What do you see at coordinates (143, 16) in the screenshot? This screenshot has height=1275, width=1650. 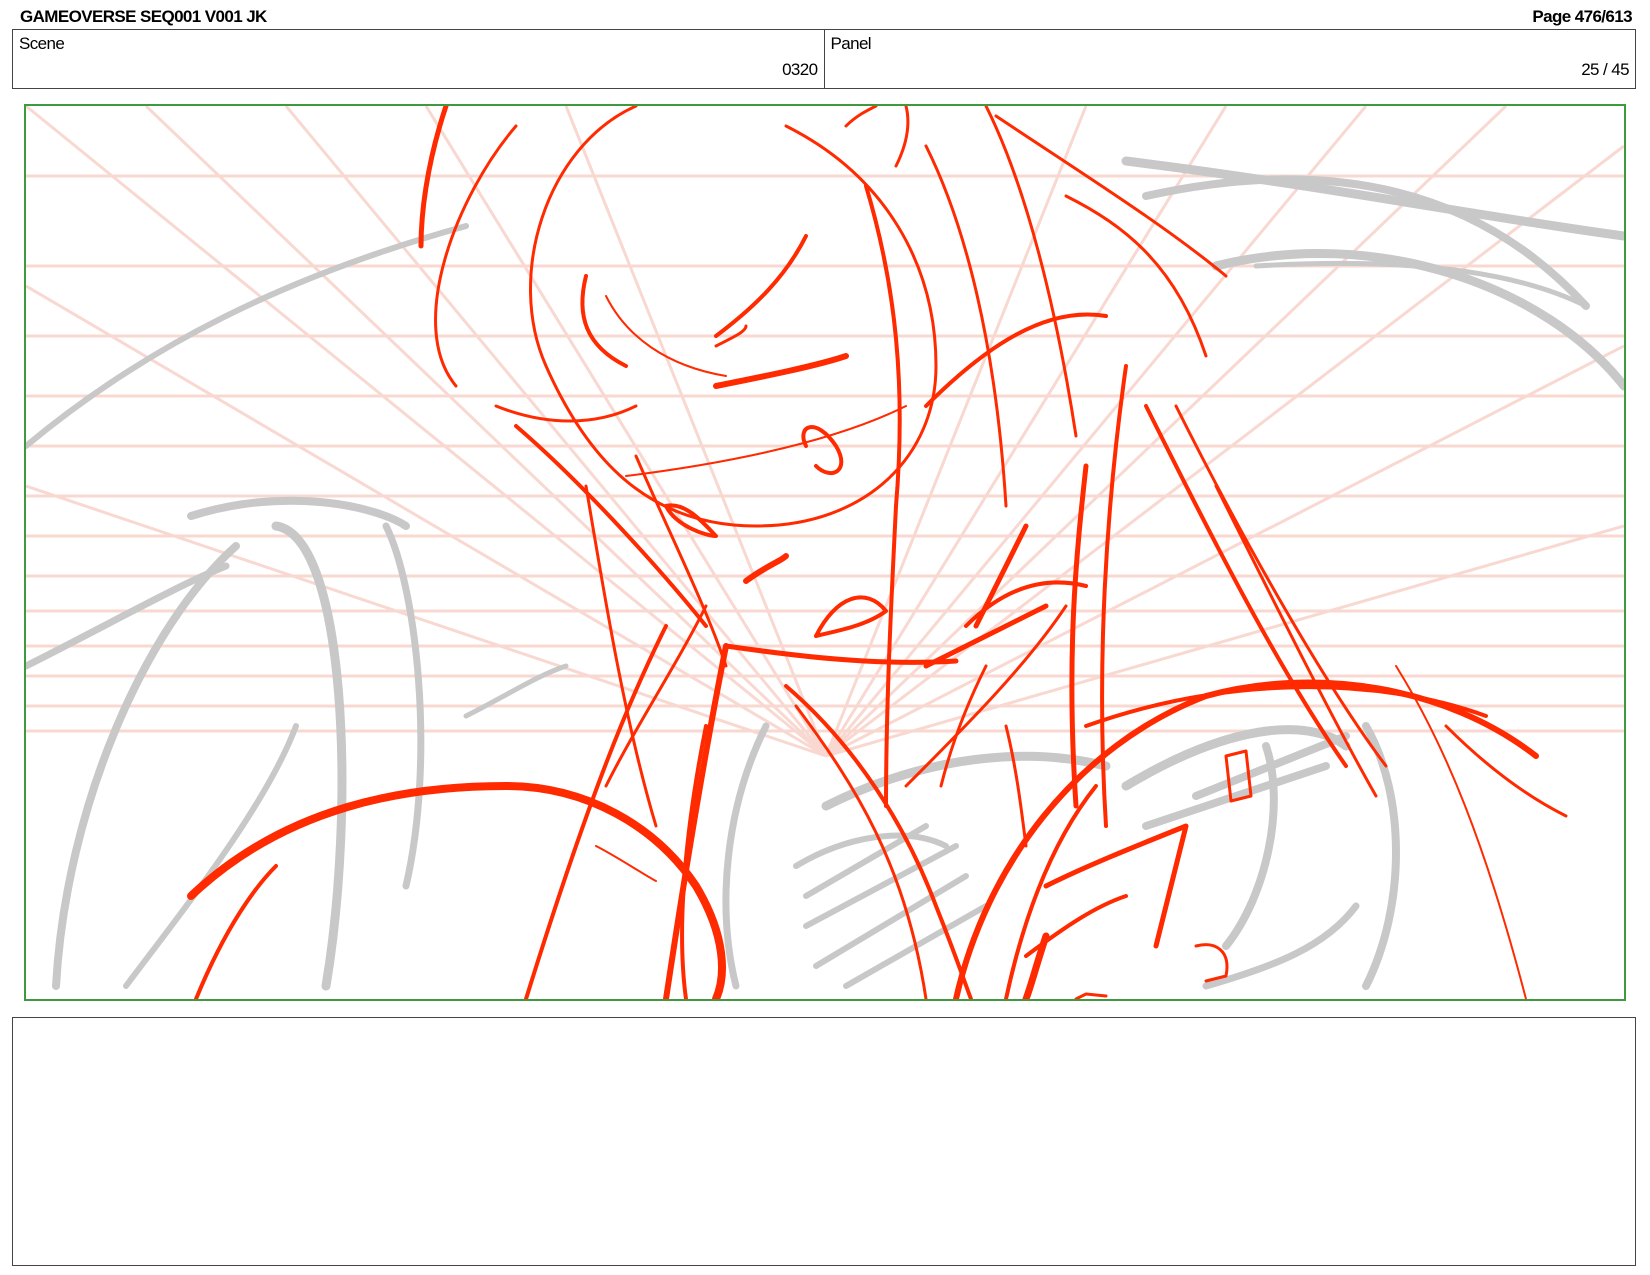 I see `document-title: GAMEOVERSE SEQ001 V001 JK` at bounding box center [143, 16].